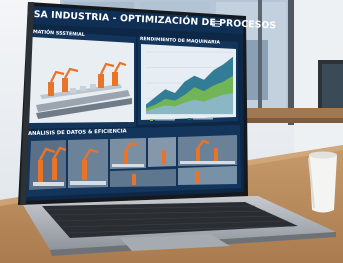 Image resolution: width=343 pixels, height=263 pixels. What do you see at coordinates (322, 182) in the screenshot?
I see `coffee-cup` at bounding box center [322, 182].